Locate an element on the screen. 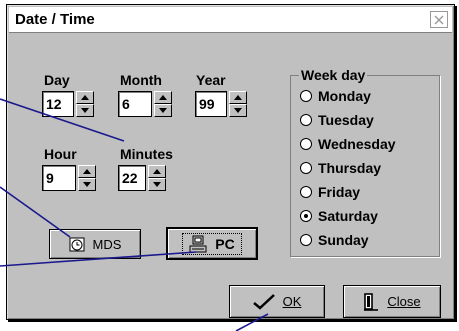 Image resolution: width=459 pixels, height=331 pixels. year-label: Year is located at coordinates (211, 80).